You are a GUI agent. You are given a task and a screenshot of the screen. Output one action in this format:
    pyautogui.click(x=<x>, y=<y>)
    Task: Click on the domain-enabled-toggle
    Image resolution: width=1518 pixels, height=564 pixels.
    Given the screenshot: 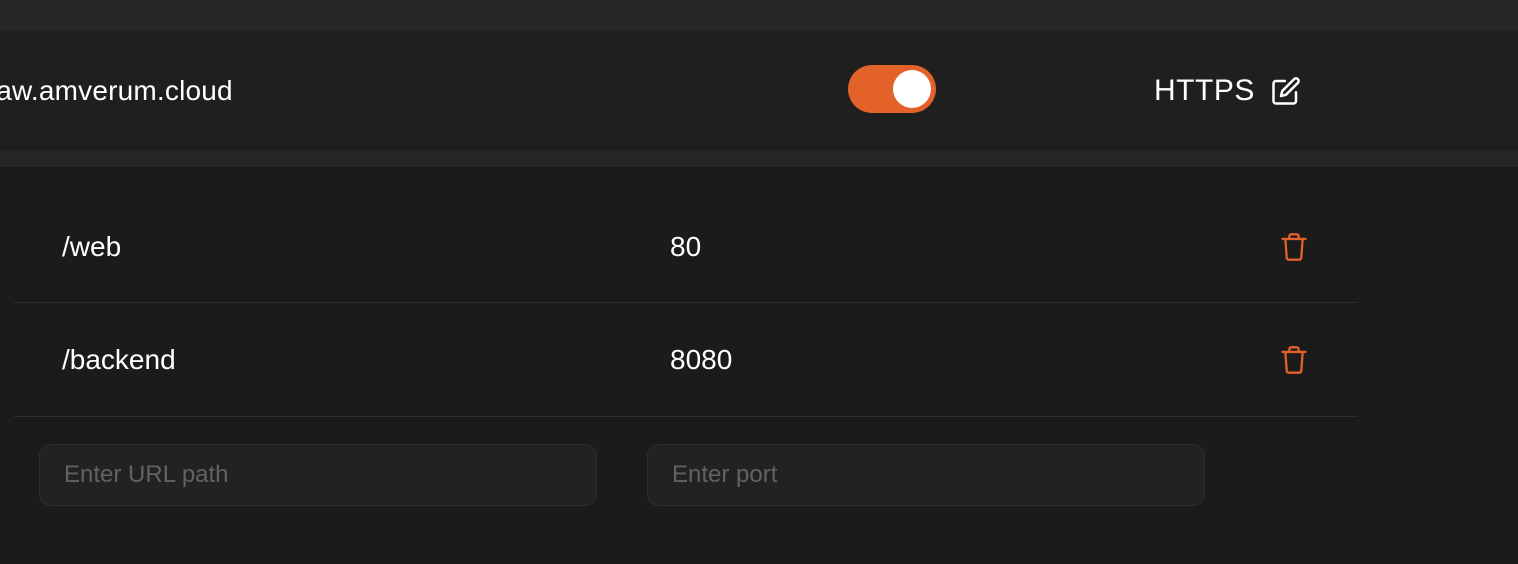 What is the action you would take?
    pyautogui.click(x=892, y=89)
    